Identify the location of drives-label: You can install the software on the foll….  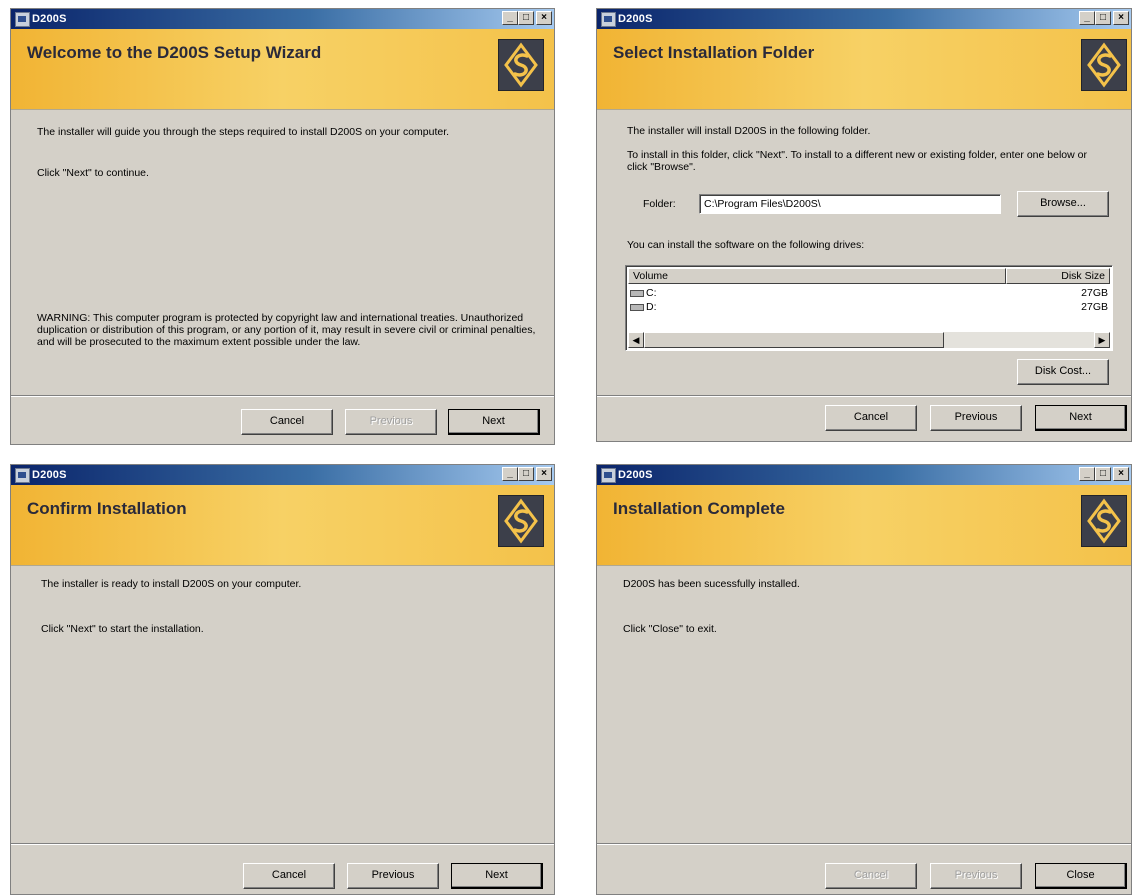
(746, 245).